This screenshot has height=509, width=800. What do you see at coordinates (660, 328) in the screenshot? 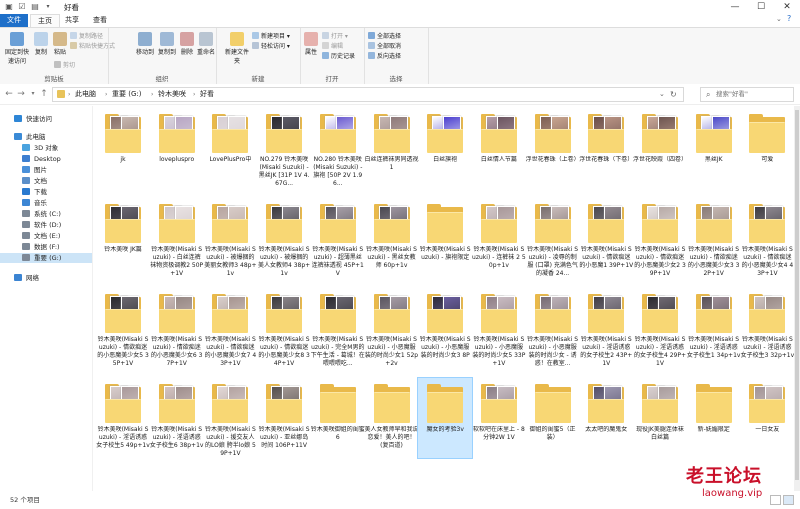
I see `folder-item: 铃木美咲(Misaki Suzuki) - 淫语诱惑的女子校生4 29P+1V` at bounding box center [660, 328].